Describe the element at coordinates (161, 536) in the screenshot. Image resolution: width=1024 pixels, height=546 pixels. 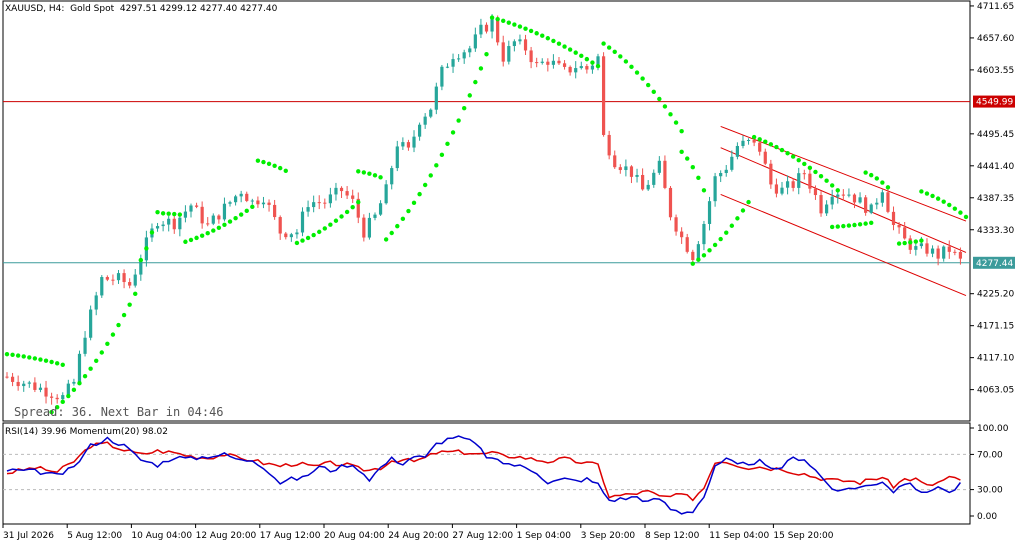
I see `time-tick-label: 10 Aug 04:00` at that location.